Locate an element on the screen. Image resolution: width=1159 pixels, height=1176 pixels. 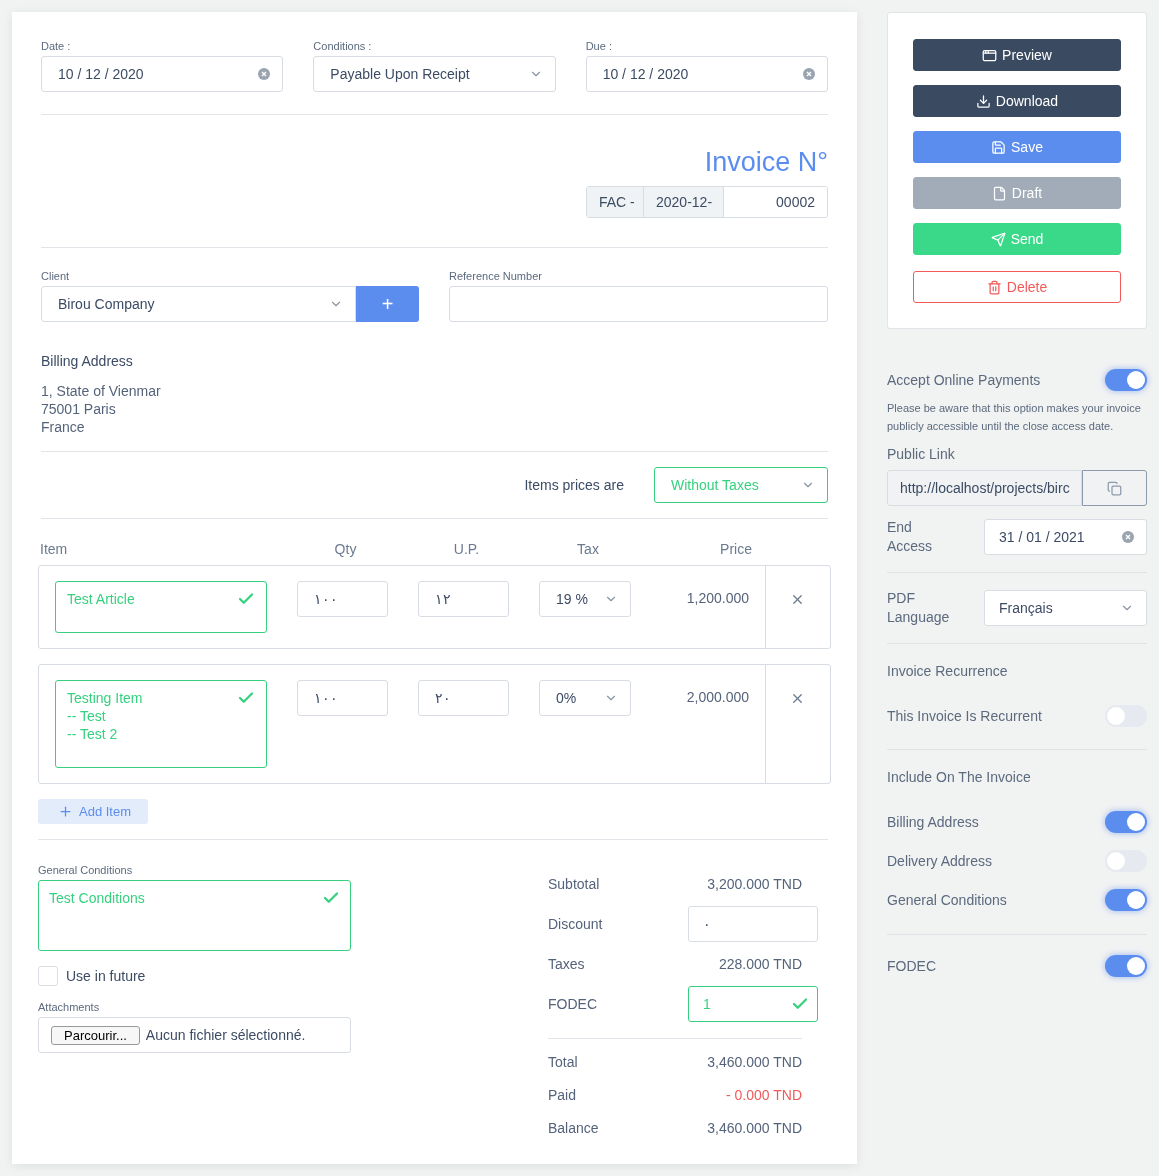
client-select: Birou Company is located at coordinates (198, 304).